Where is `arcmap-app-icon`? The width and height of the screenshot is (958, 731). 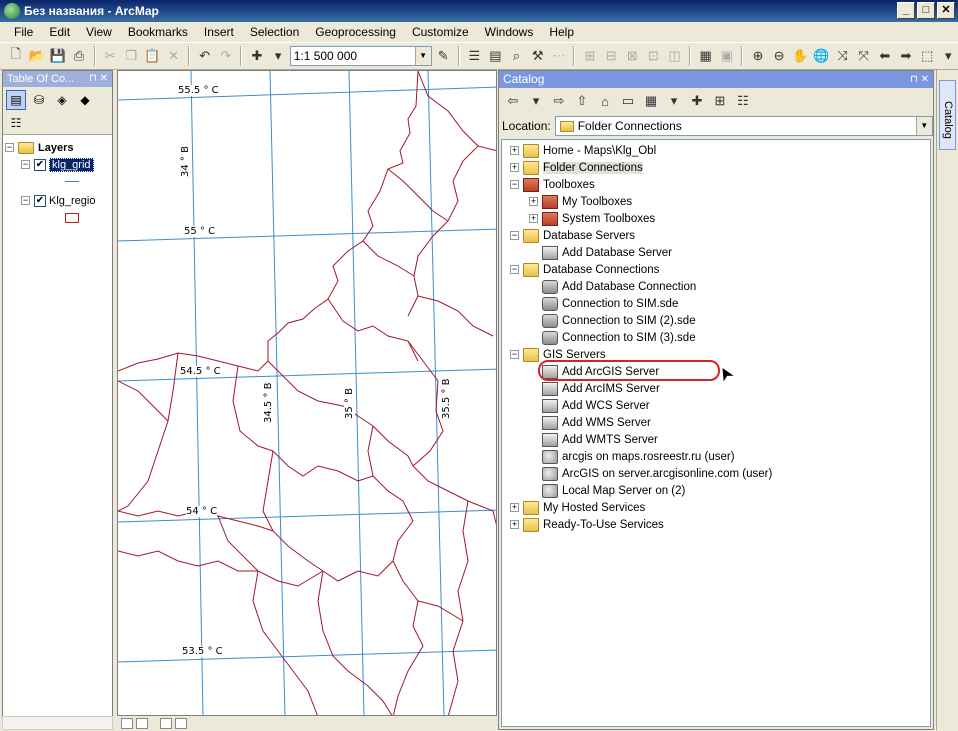
arcmap-app-icon is located at coordinates (12, 11).